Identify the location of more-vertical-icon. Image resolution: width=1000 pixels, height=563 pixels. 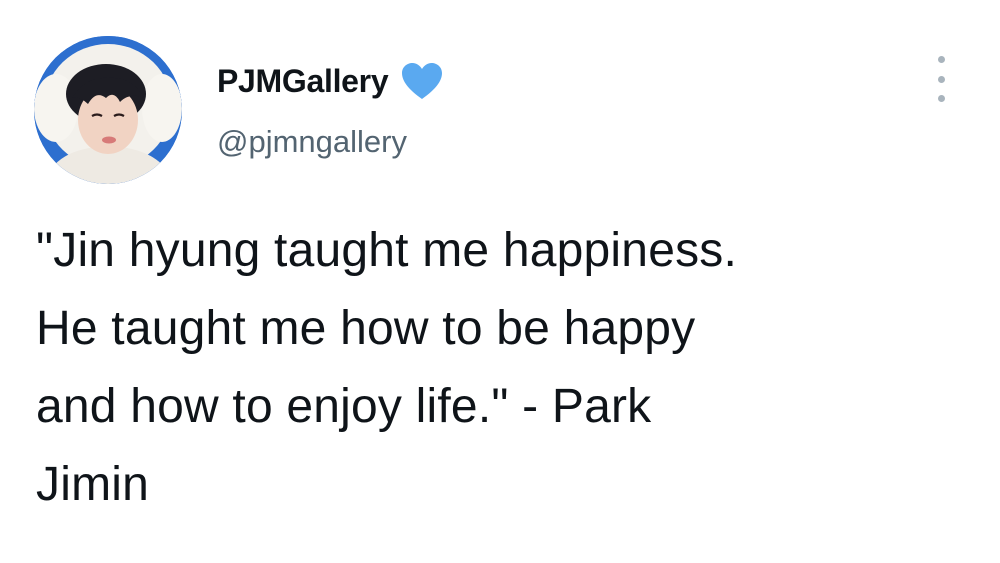
(941, 79).